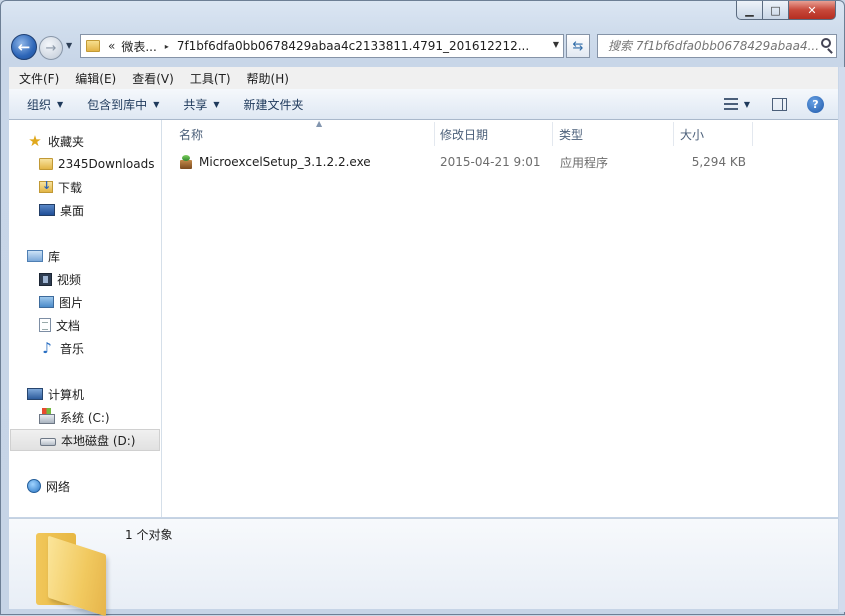 The width and height of the screenshot is (845, 616). What do you see at coordinates (616, 134) in the screenshot?
I see `column-header-type: 类型` at bounding box center [616, 134].